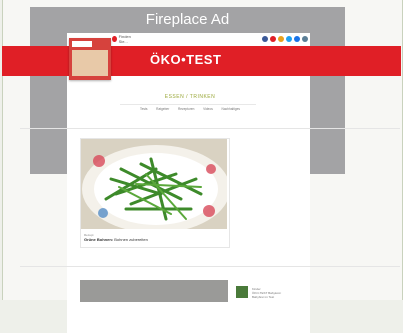 The width and height of the screenshot is (403, 333). What do you see at coordinates (285, 39) in the screenshot?
I see `social-icons` at bounding box center [285, 39].